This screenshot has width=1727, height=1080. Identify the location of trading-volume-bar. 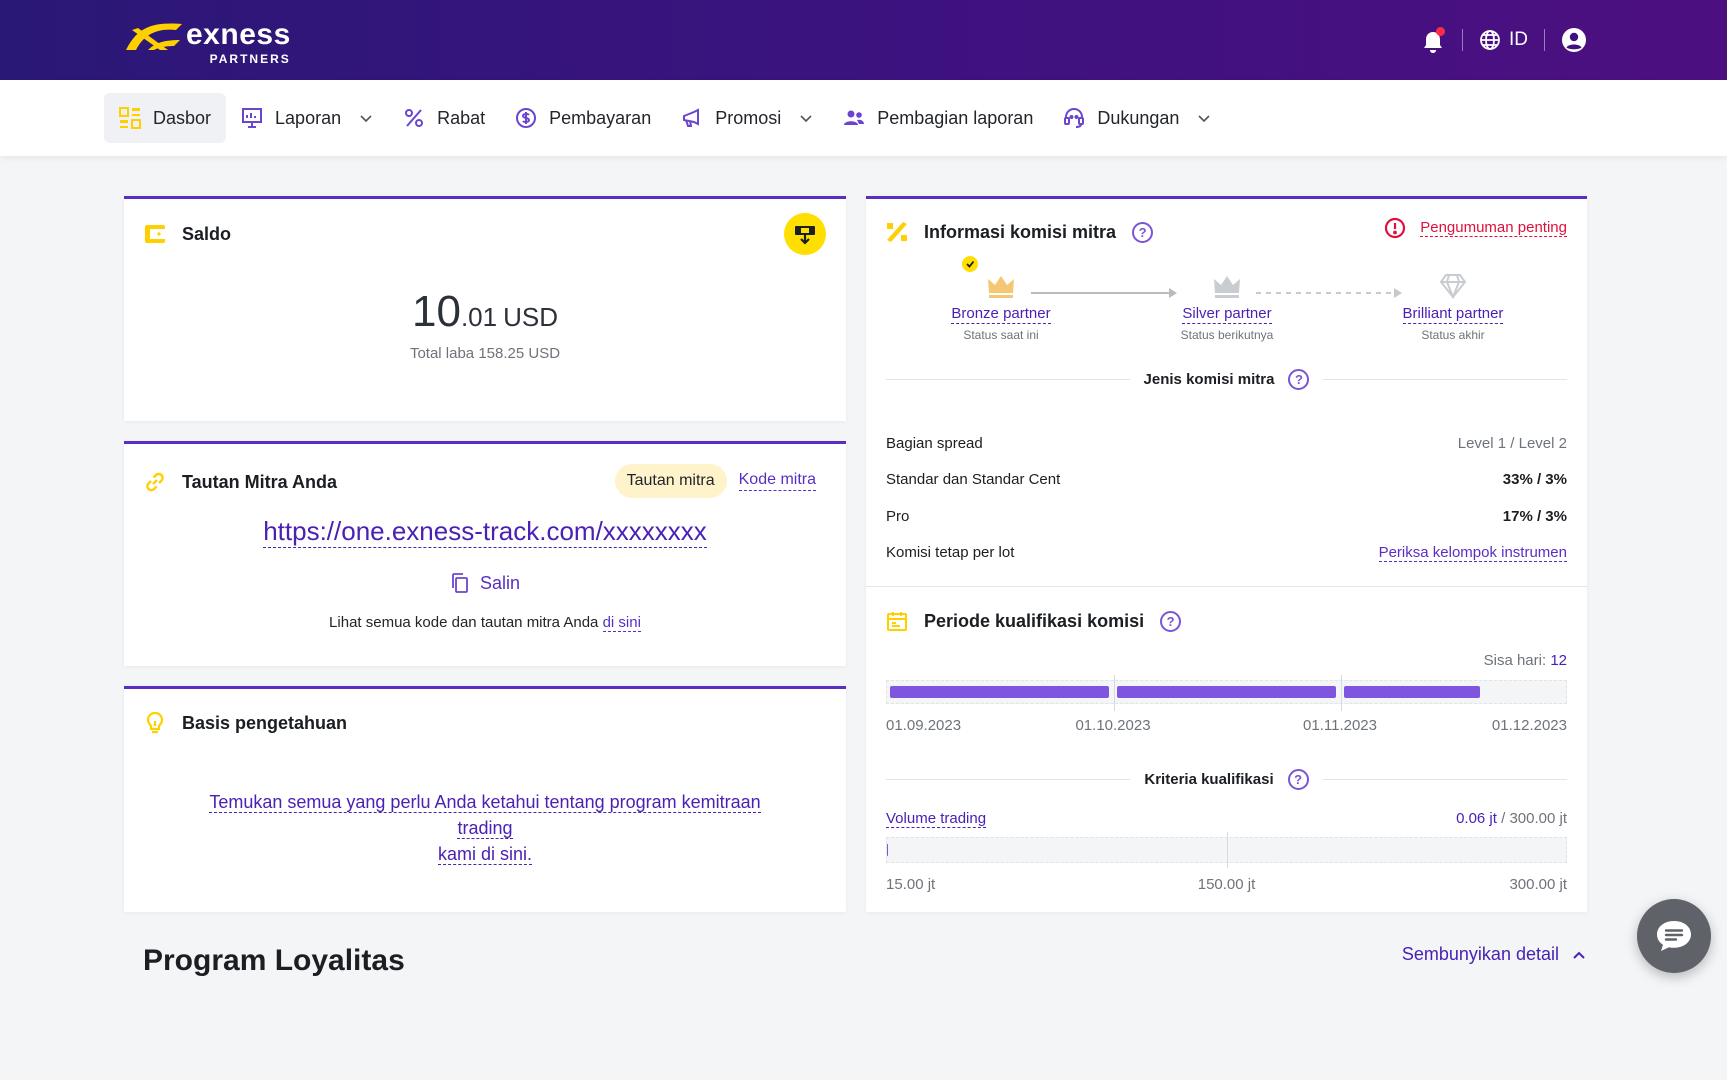
(1226, 850).